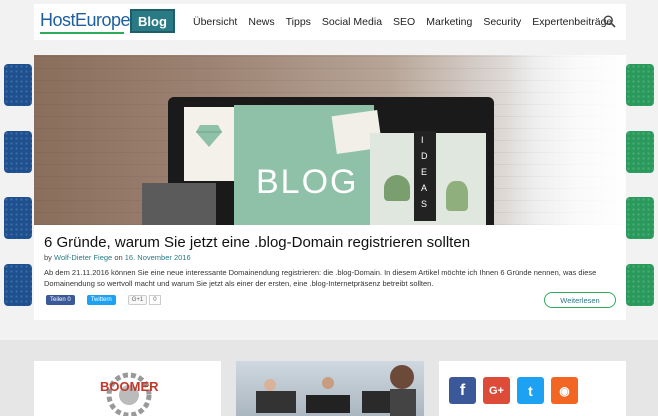 The height and width of the screenshot is (416, 658). I want to click on nav-item-social-media: Social Media, so click(352, 22).